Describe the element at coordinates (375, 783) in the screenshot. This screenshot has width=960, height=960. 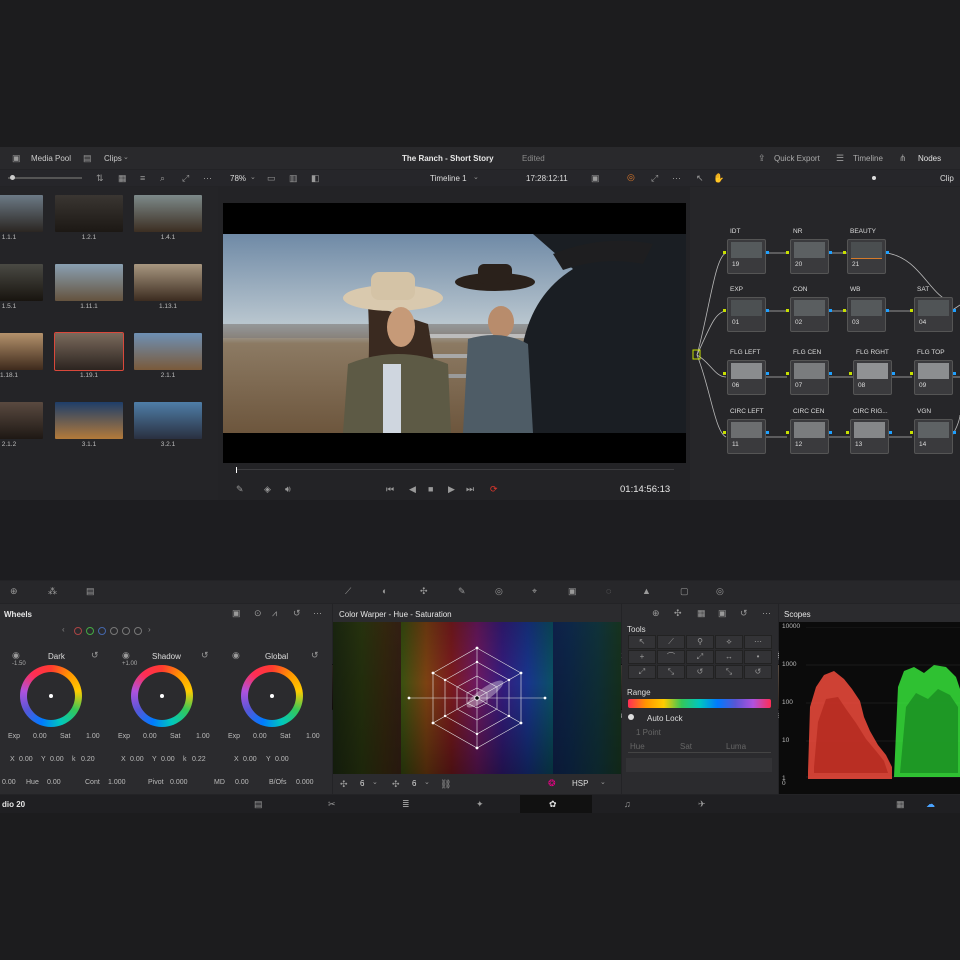
I see `grid-a-chevron-icon: ⌄` at that location.